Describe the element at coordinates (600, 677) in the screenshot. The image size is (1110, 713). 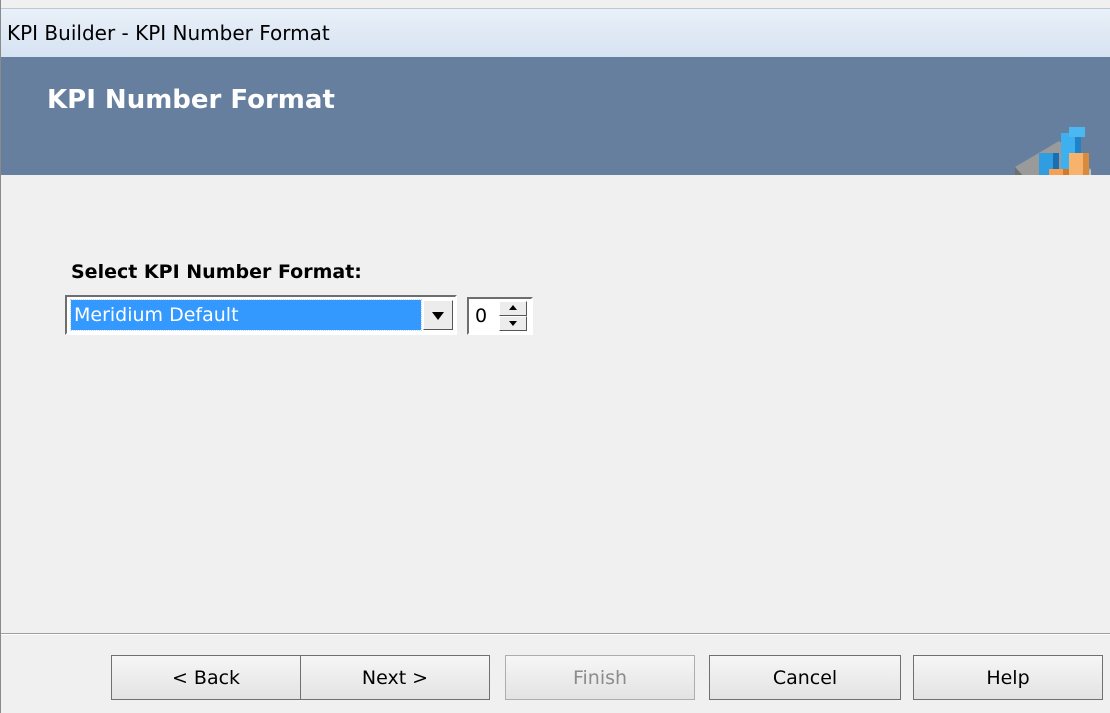
I see `finish-button: Finish` at that location.